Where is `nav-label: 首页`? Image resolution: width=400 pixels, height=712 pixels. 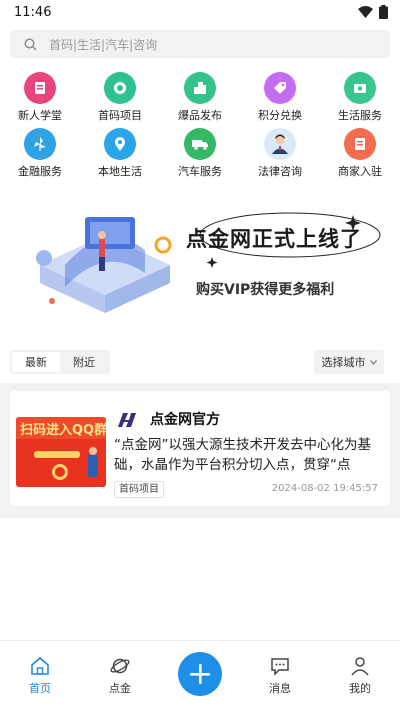
nav-label: 首页 is located at coordinates (40, 688).